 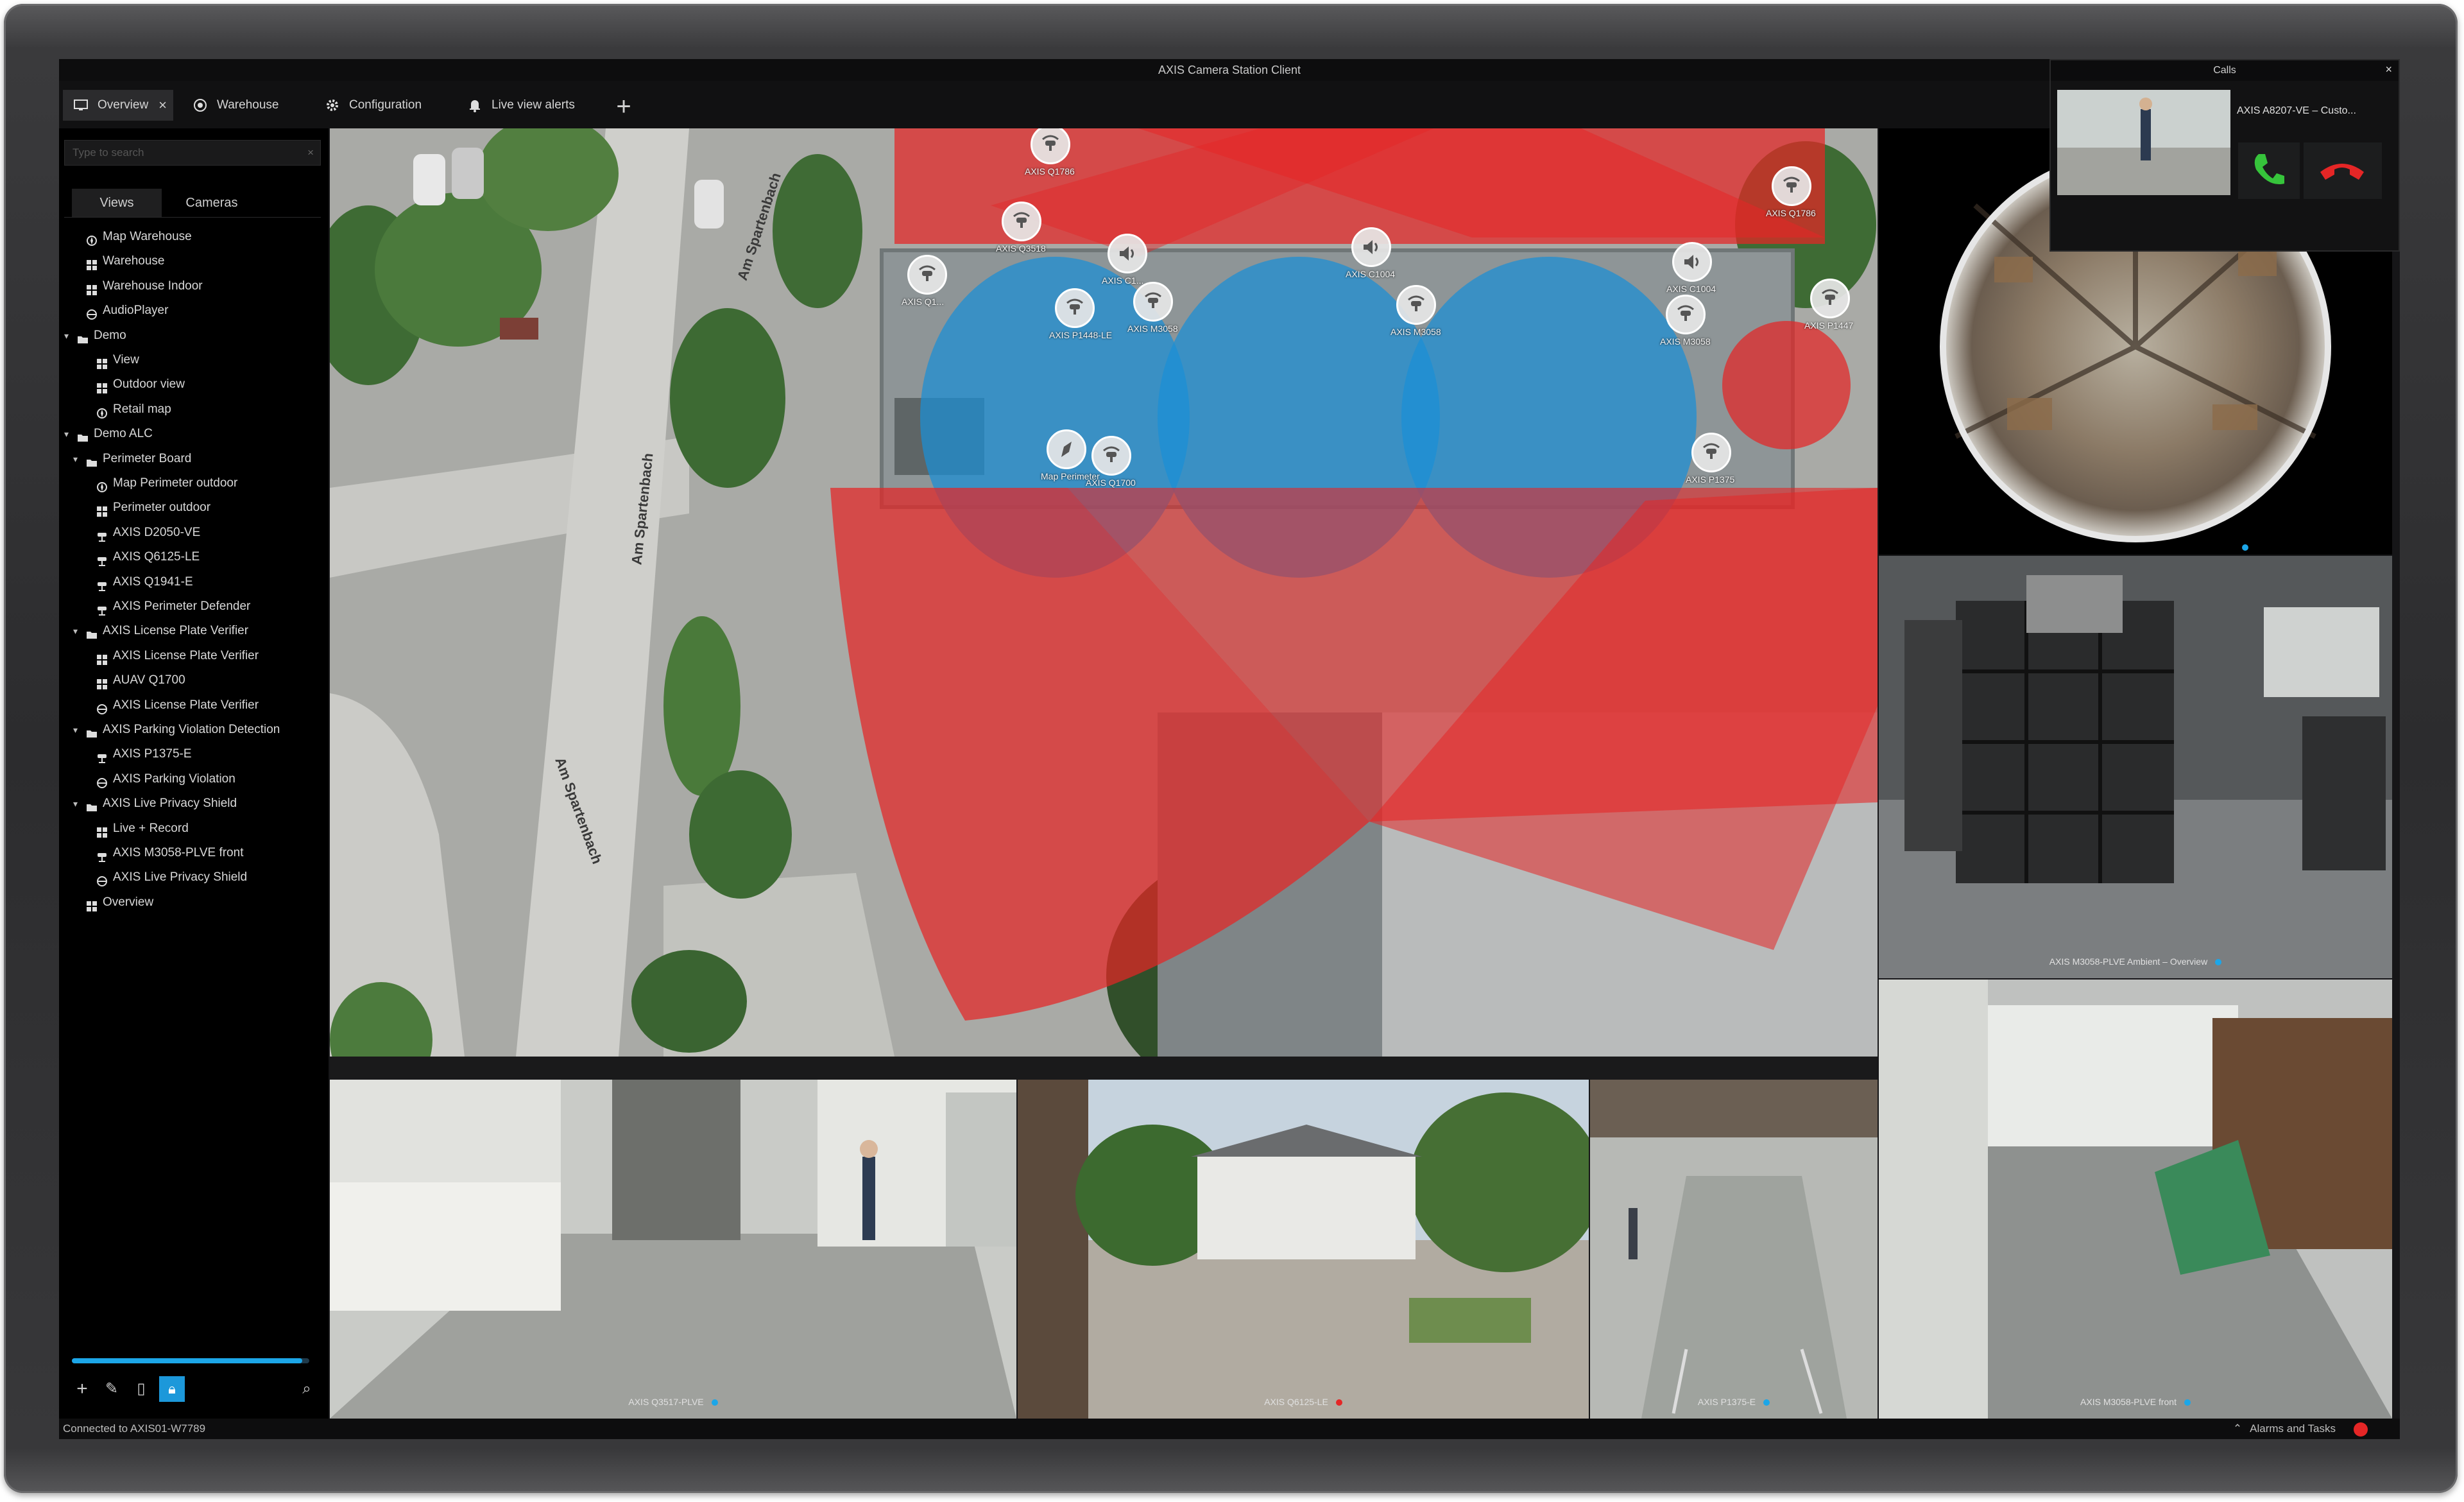 I want to click on tree-item-label: AXIS Parking Violation Detection, so click(x=192, y=730).